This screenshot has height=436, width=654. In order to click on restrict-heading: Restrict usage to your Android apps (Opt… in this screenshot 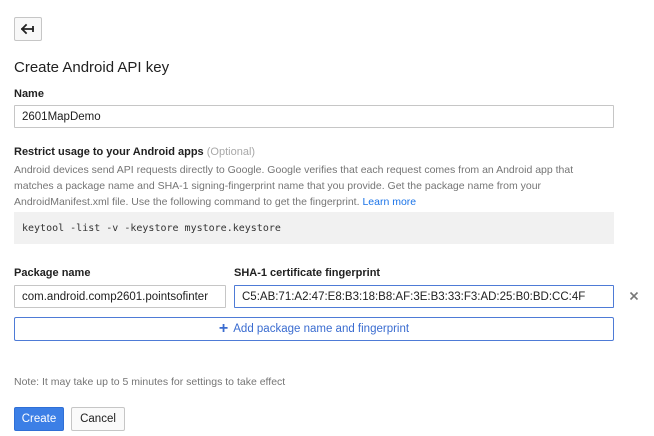, I will do `click(134, 152)`.